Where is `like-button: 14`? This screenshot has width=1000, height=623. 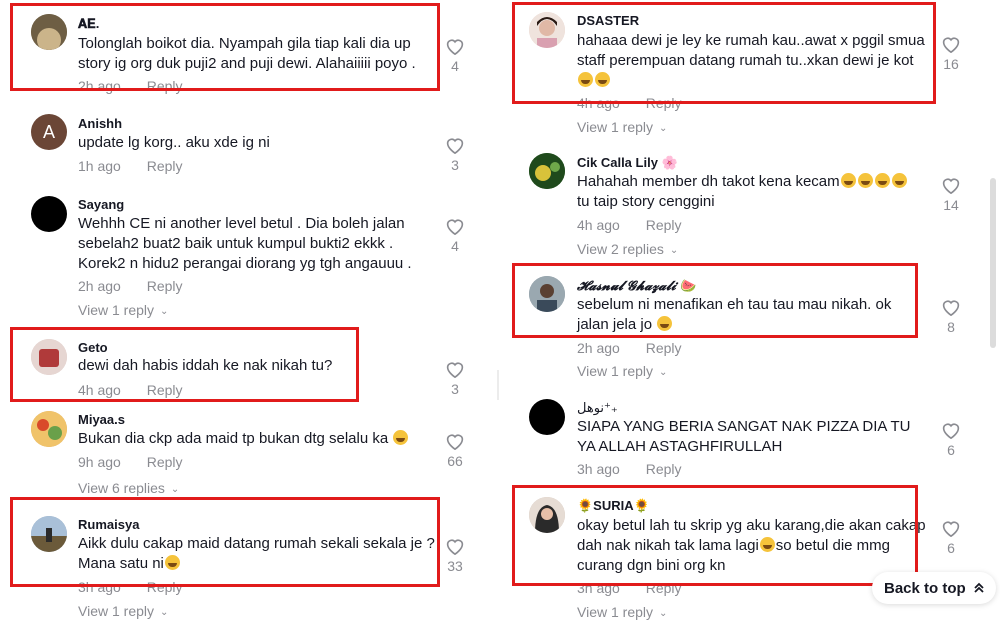 like-button: 14 is located at coordinates (951, 194).